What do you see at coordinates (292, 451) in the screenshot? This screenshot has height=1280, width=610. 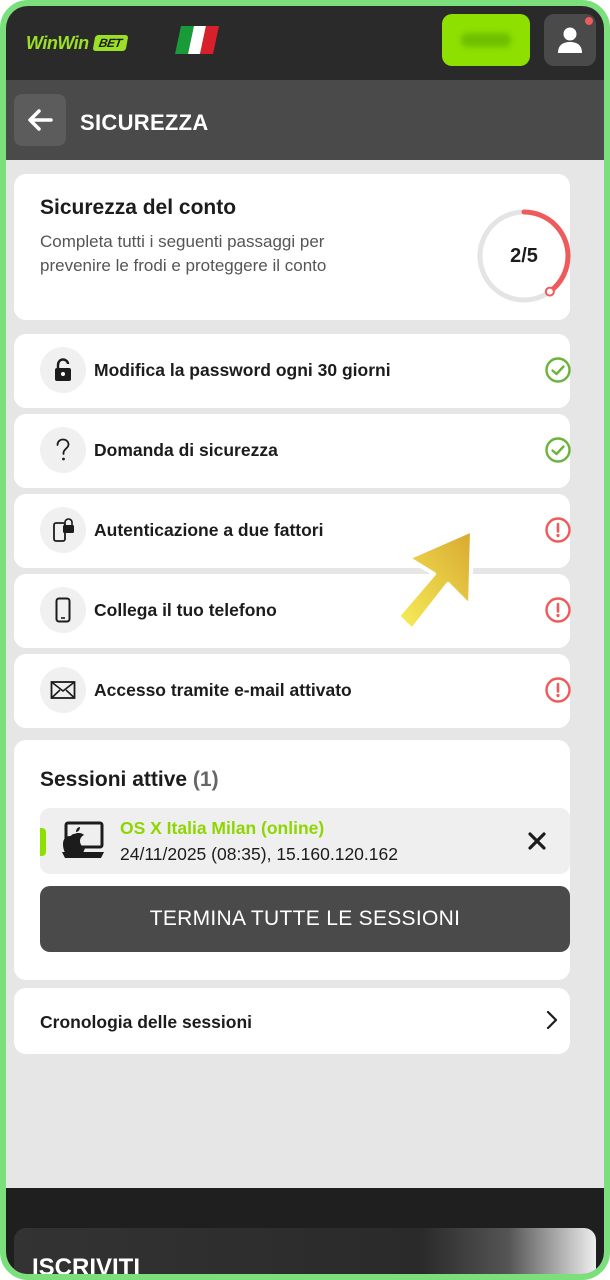 I see `step-security-question: Domanda di sicurezza` at bounding box center [292, 451].